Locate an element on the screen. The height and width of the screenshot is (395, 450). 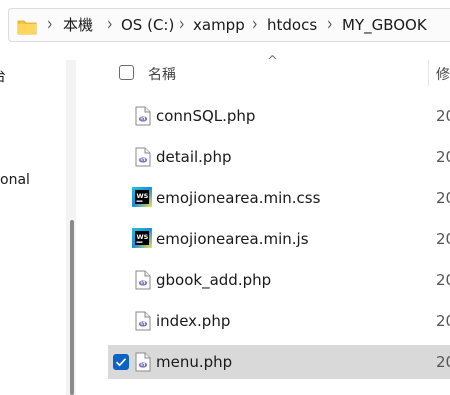
nav-item-fragment: onal is located at coordinates (15, 180).